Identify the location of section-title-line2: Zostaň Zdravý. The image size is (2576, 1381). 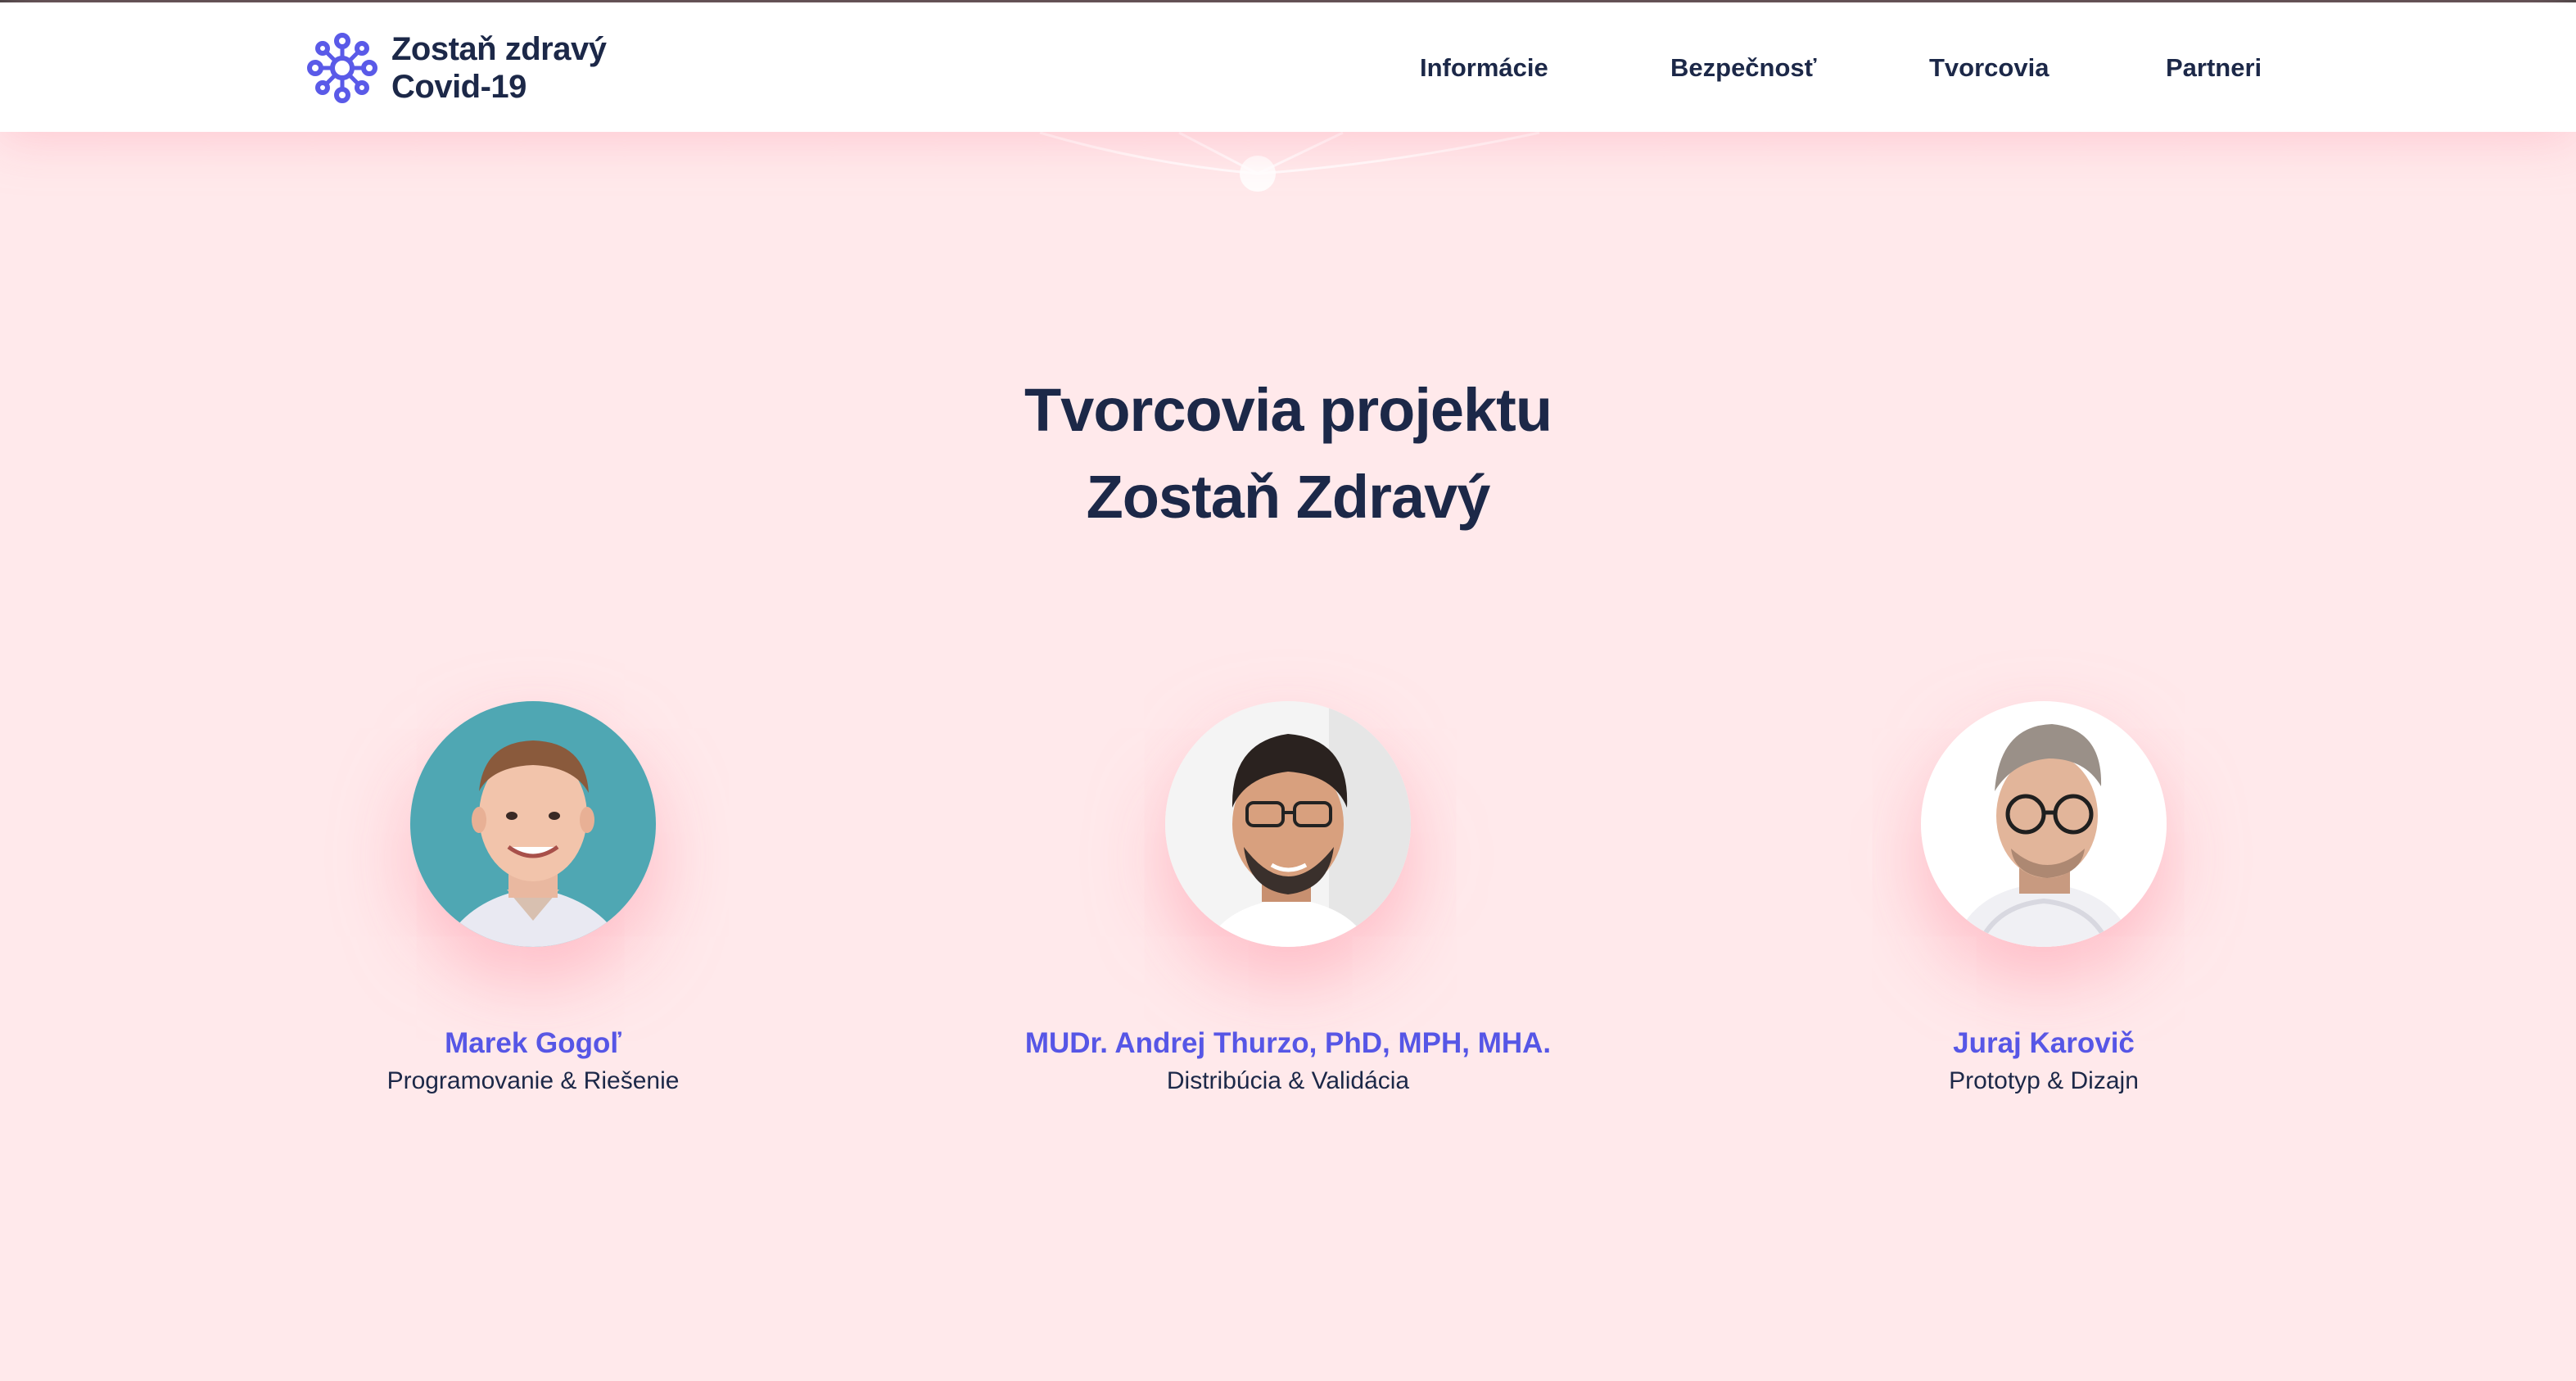
(1288, 497).